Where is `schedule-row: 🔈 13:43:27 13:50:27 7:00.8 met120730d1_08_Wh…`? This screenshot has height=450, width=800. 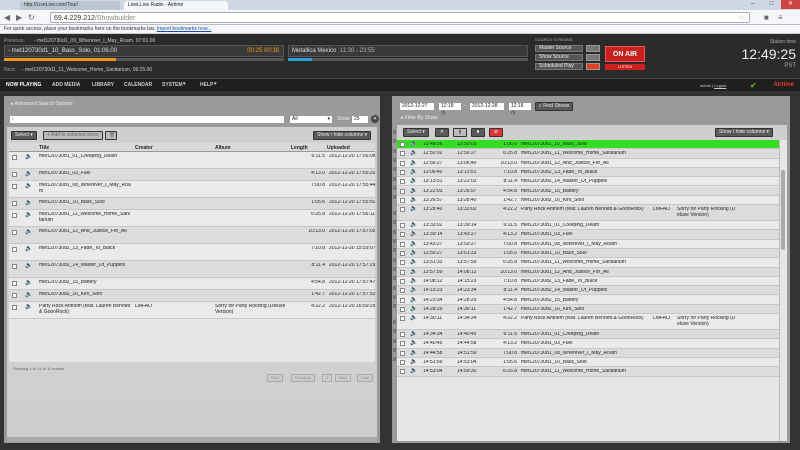
schedule-row: 🔈 13:43:27 13:50:27 7:00.8 met120730d1_08_Wh… is located at coordinates (588, 244).